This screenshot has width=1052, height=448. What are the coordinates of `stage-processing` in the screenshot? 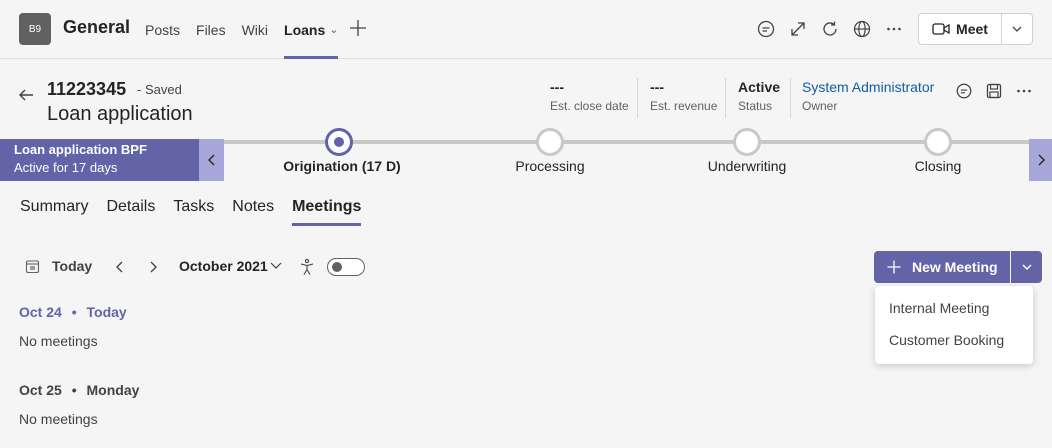 It's located at (550, 142).